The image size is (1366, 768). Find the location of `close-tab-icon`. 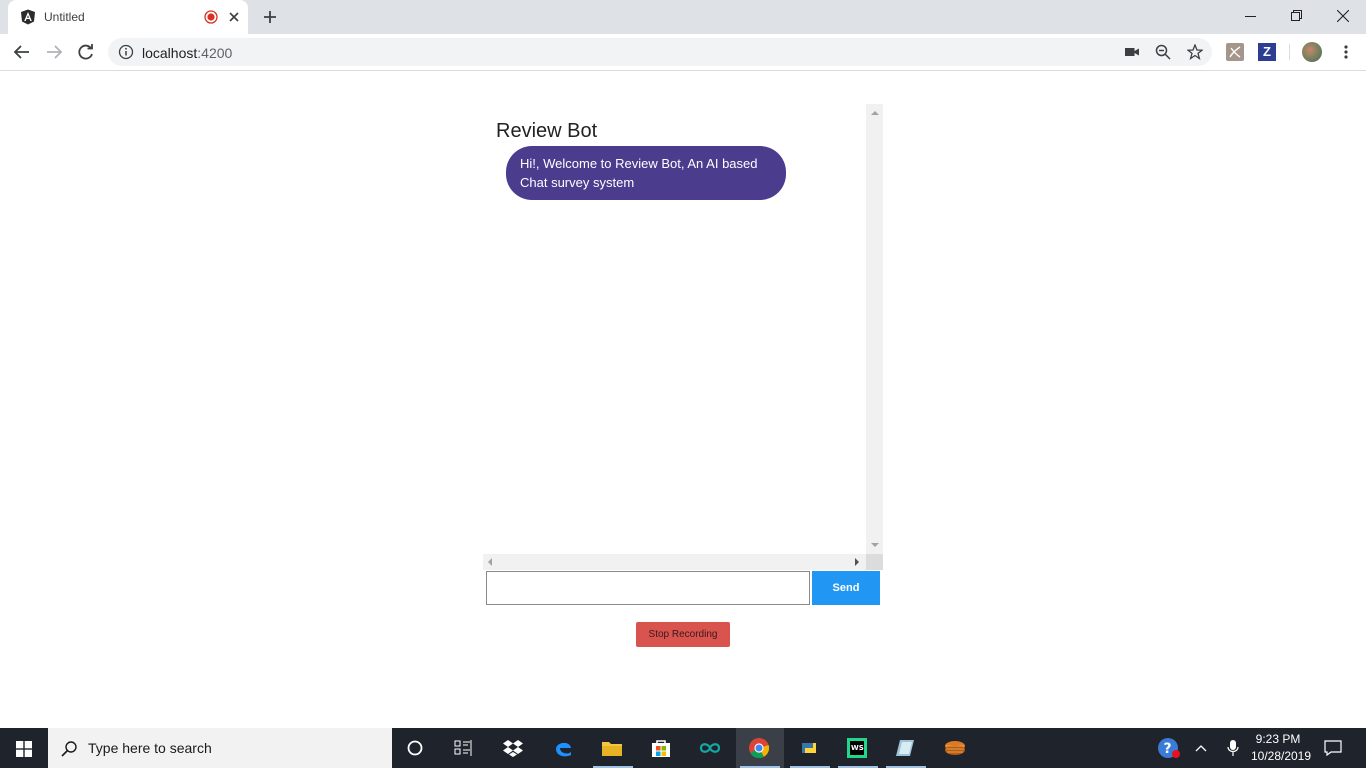

close-tab-icon is located at coordinates (234, 17).